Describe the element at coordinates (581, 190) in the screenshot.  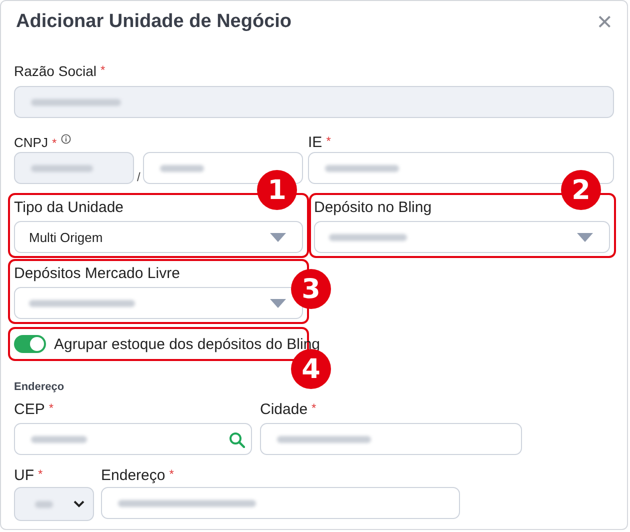
I see `number-badge: 2` at that location.